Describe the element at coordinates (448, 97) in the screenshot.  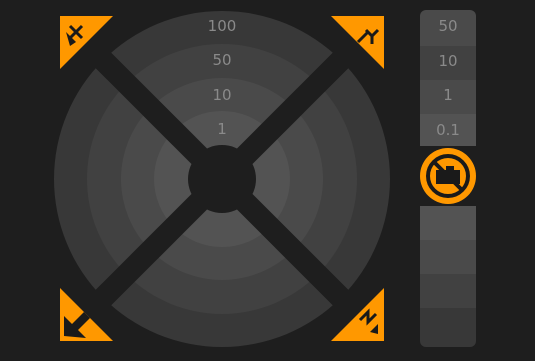
I see `z-up-step-1: 1` at that location.